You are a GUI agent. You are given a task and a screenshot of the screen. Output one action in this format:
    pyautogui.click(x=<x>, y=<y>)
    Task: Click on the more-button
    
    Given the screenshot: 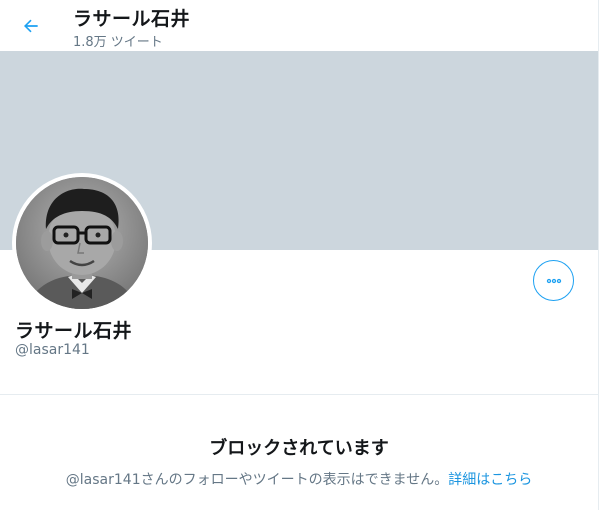 What is the action you would take?
    pyautogui.click(x=553, y=280)
    